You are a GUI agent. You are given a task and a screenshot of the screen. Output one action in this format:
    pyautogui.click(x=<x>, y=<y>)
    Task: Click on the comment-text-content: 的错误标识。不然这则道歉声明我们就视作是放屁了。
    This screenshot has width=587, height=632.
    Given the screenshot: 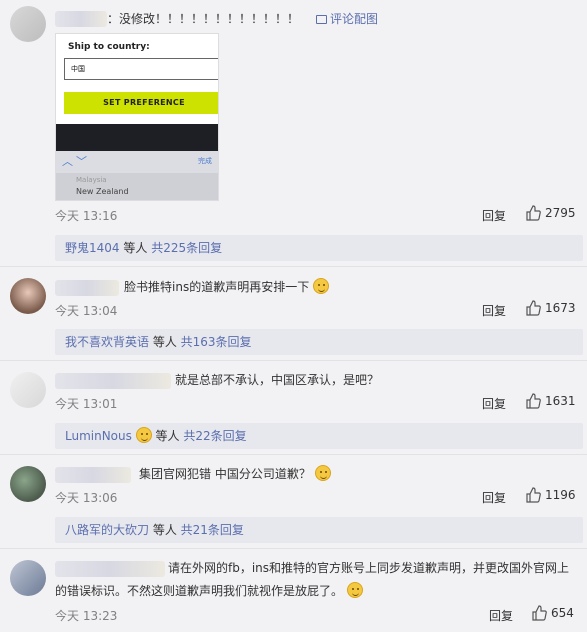 What is the action you would take?
    pyautogui.click(x=199, y=591)
    